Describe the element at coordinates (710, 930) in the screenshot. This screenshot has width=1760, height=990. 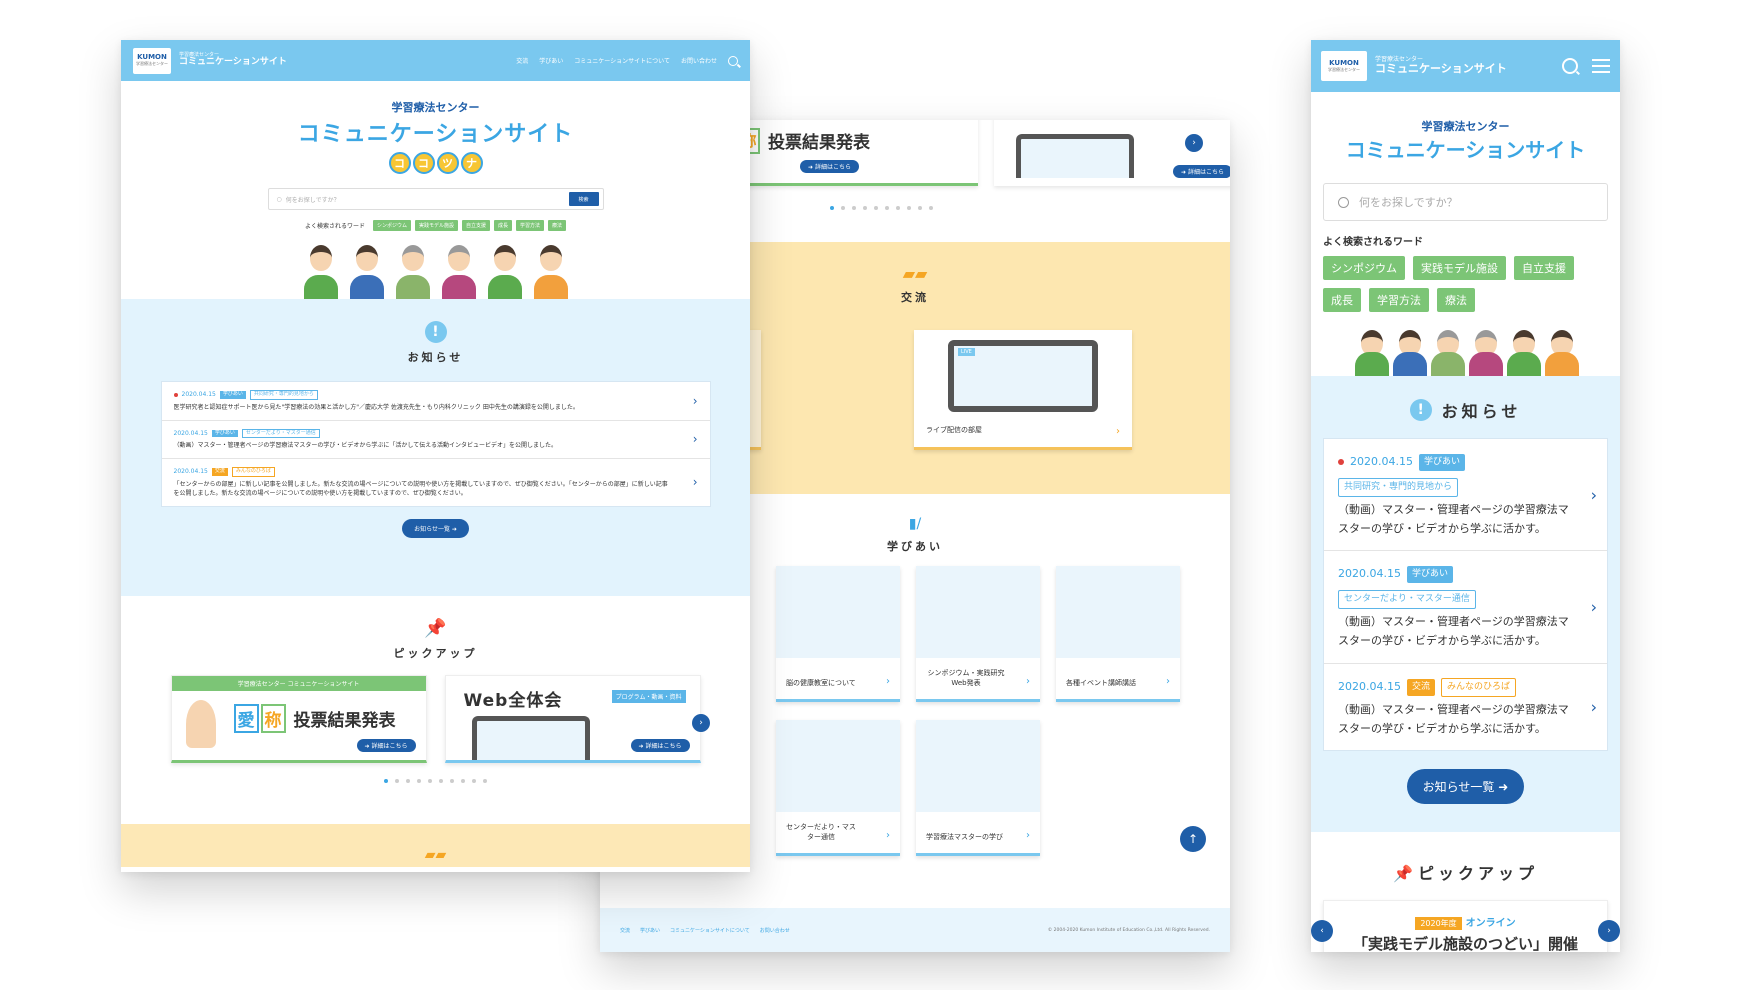
I see `footer-link: コミュニケーションサイトについて` at that location.